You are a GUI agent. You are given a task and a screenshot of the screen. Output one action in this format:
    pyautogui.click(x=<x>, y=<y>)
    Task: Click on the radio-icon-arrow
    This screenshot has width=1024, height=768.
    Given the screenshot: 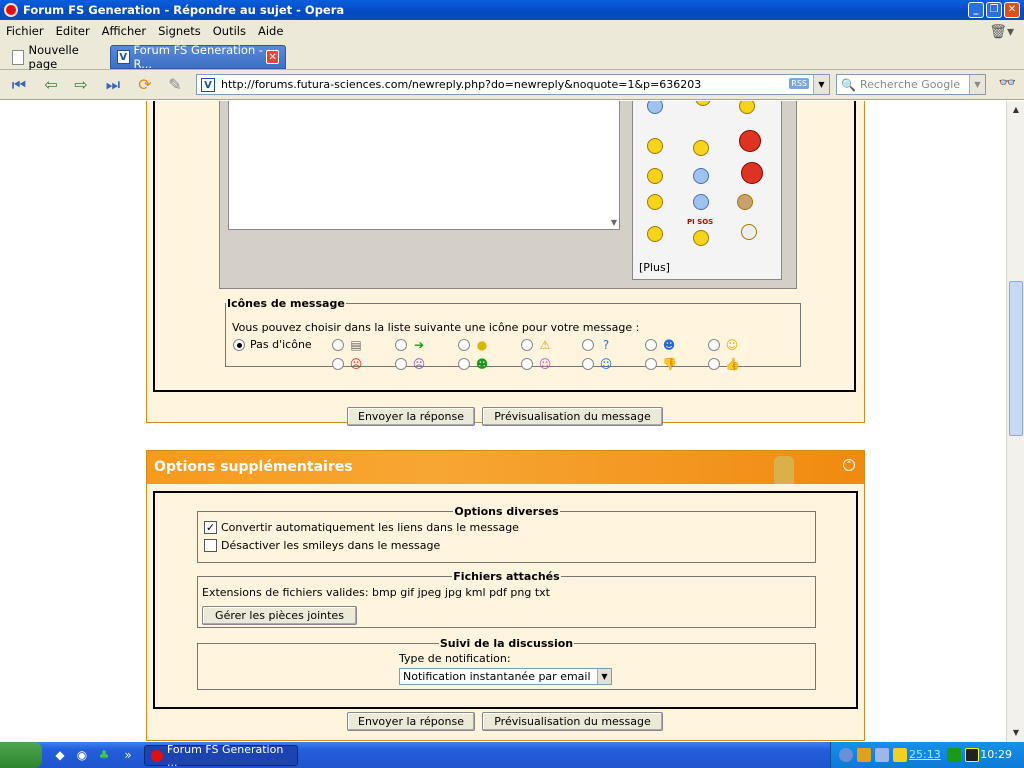 What is the action you would take?
    pyautogui.click(x=401, y=345)
    